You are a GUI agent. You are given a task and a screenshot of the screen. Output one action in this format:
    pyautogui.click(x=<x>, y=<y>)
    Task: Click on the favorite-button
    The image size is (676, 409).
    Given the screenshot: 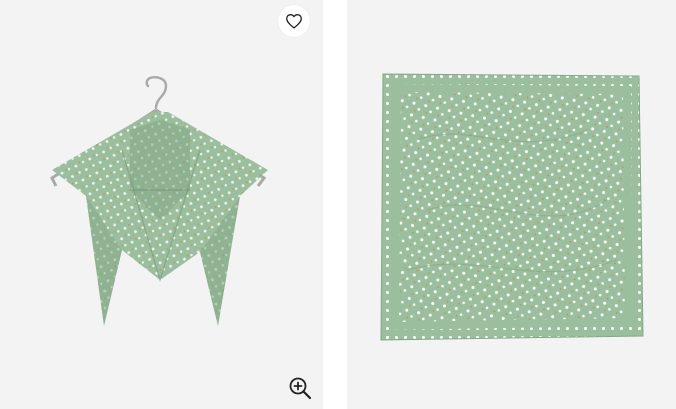 What is the action you would take?
    pyautogui.click(x=294, y=21)
    